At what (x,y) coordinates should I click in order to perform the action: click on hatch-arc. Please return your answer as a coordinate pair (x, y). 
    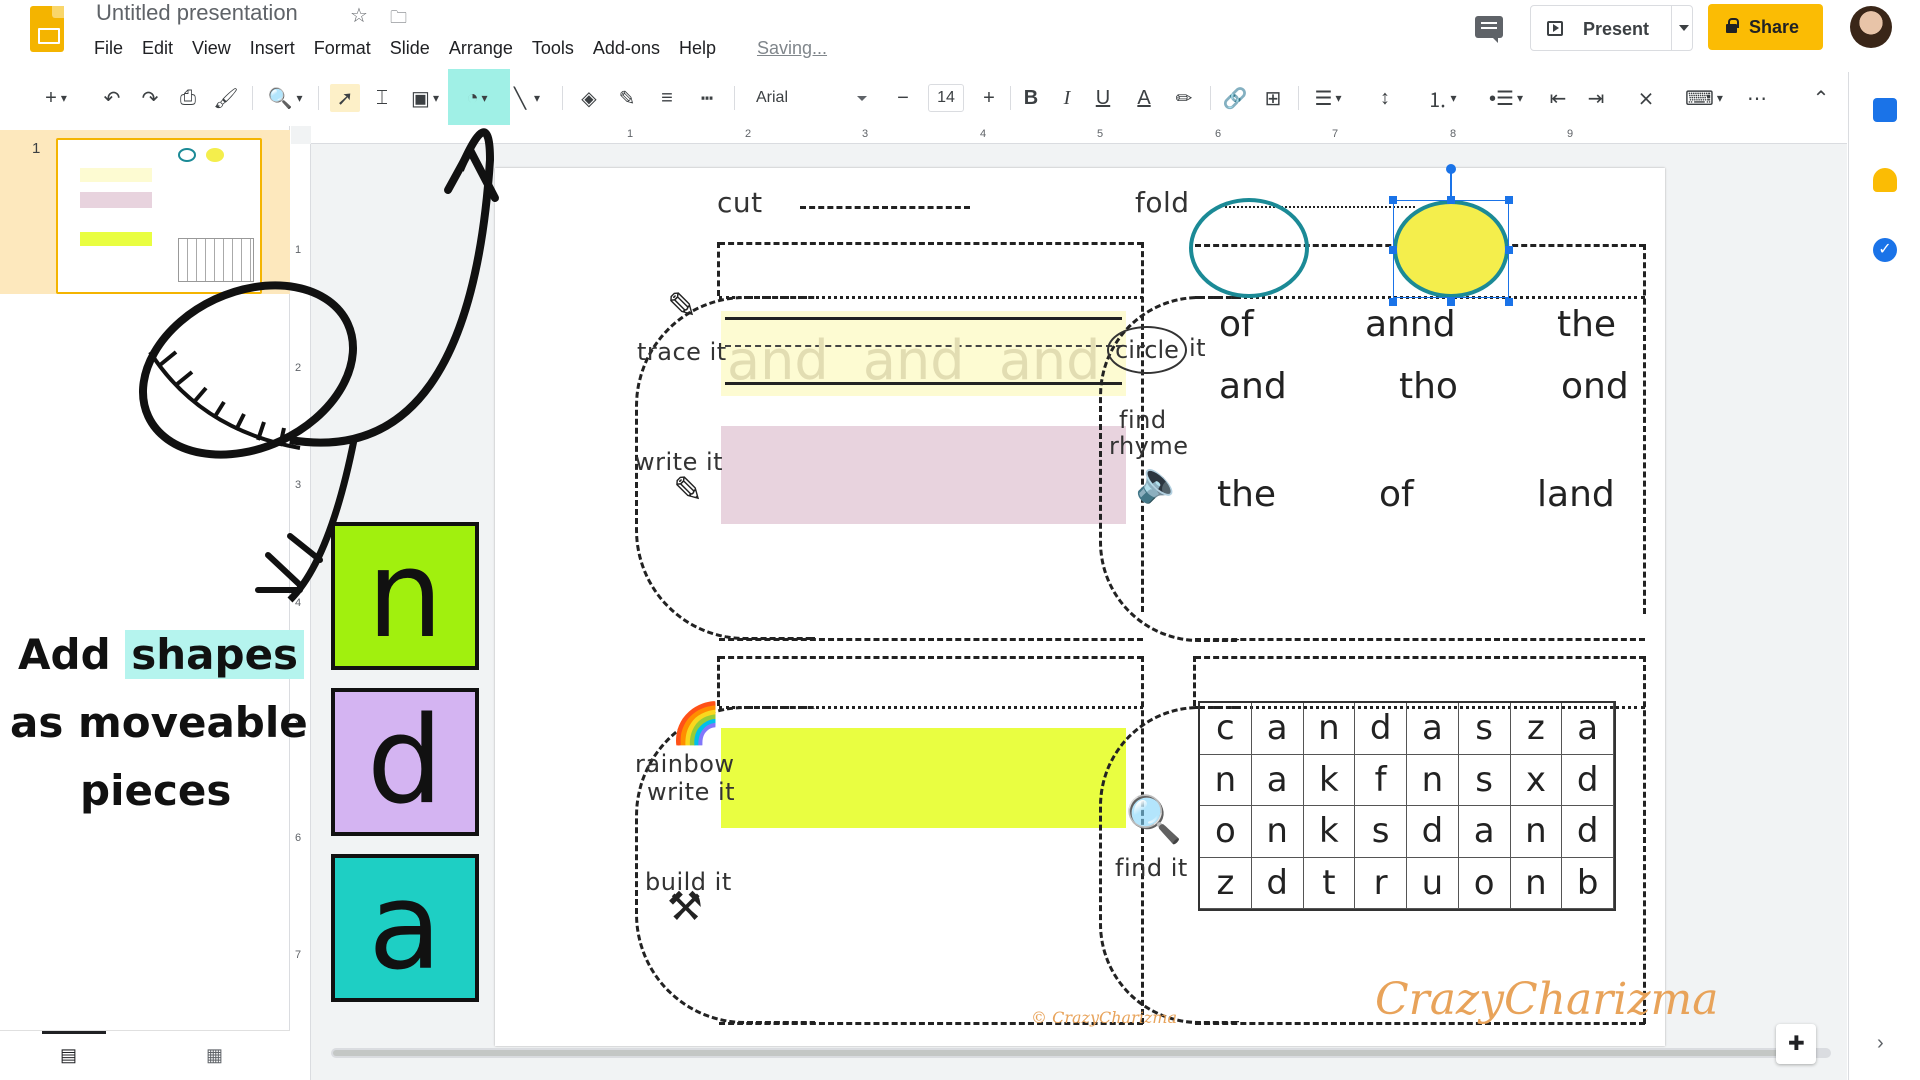
    Looking at the image, I should click on (224, 400).